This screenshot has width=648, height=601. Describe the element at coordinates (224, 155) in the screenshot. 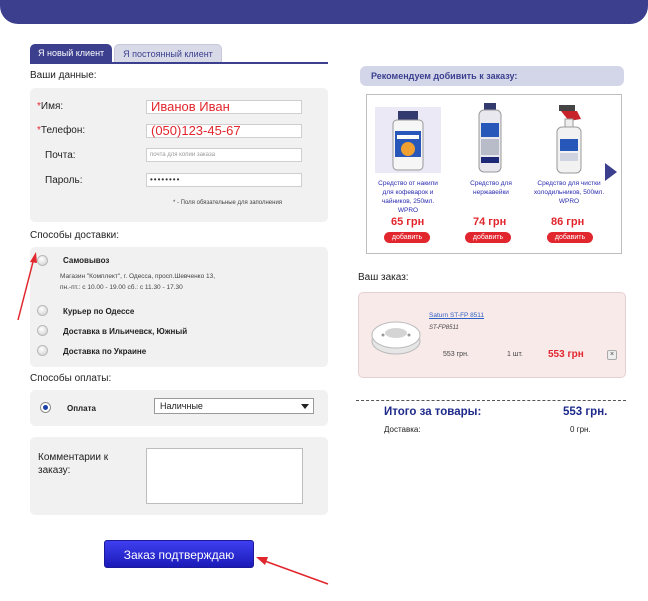

I see `email-input: почта для копии заказа` at that location.